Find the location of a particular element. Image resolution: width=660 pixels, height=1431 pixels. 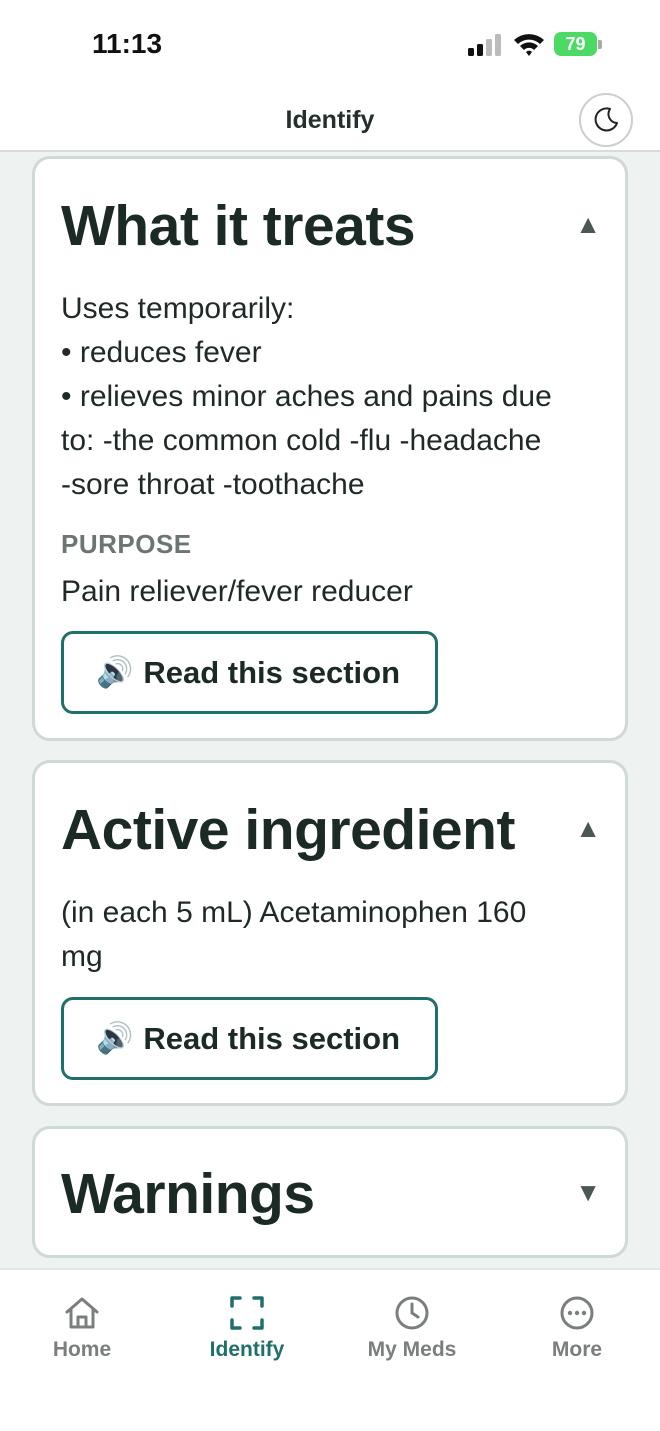

page-title: Identify is located at coordinates (330, 120).